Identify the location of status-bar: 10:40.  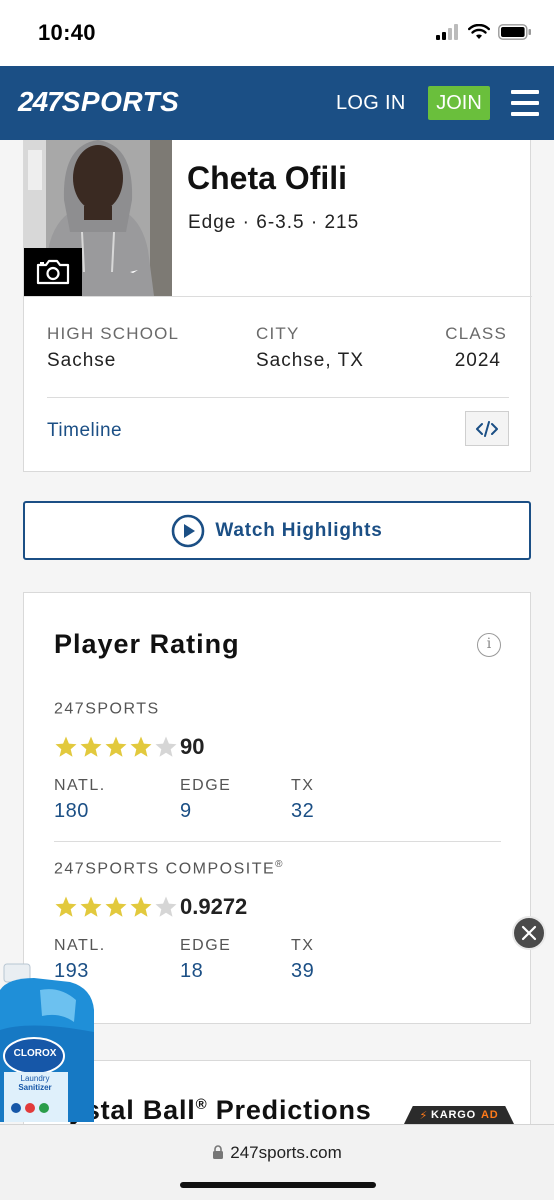
(277, 33).